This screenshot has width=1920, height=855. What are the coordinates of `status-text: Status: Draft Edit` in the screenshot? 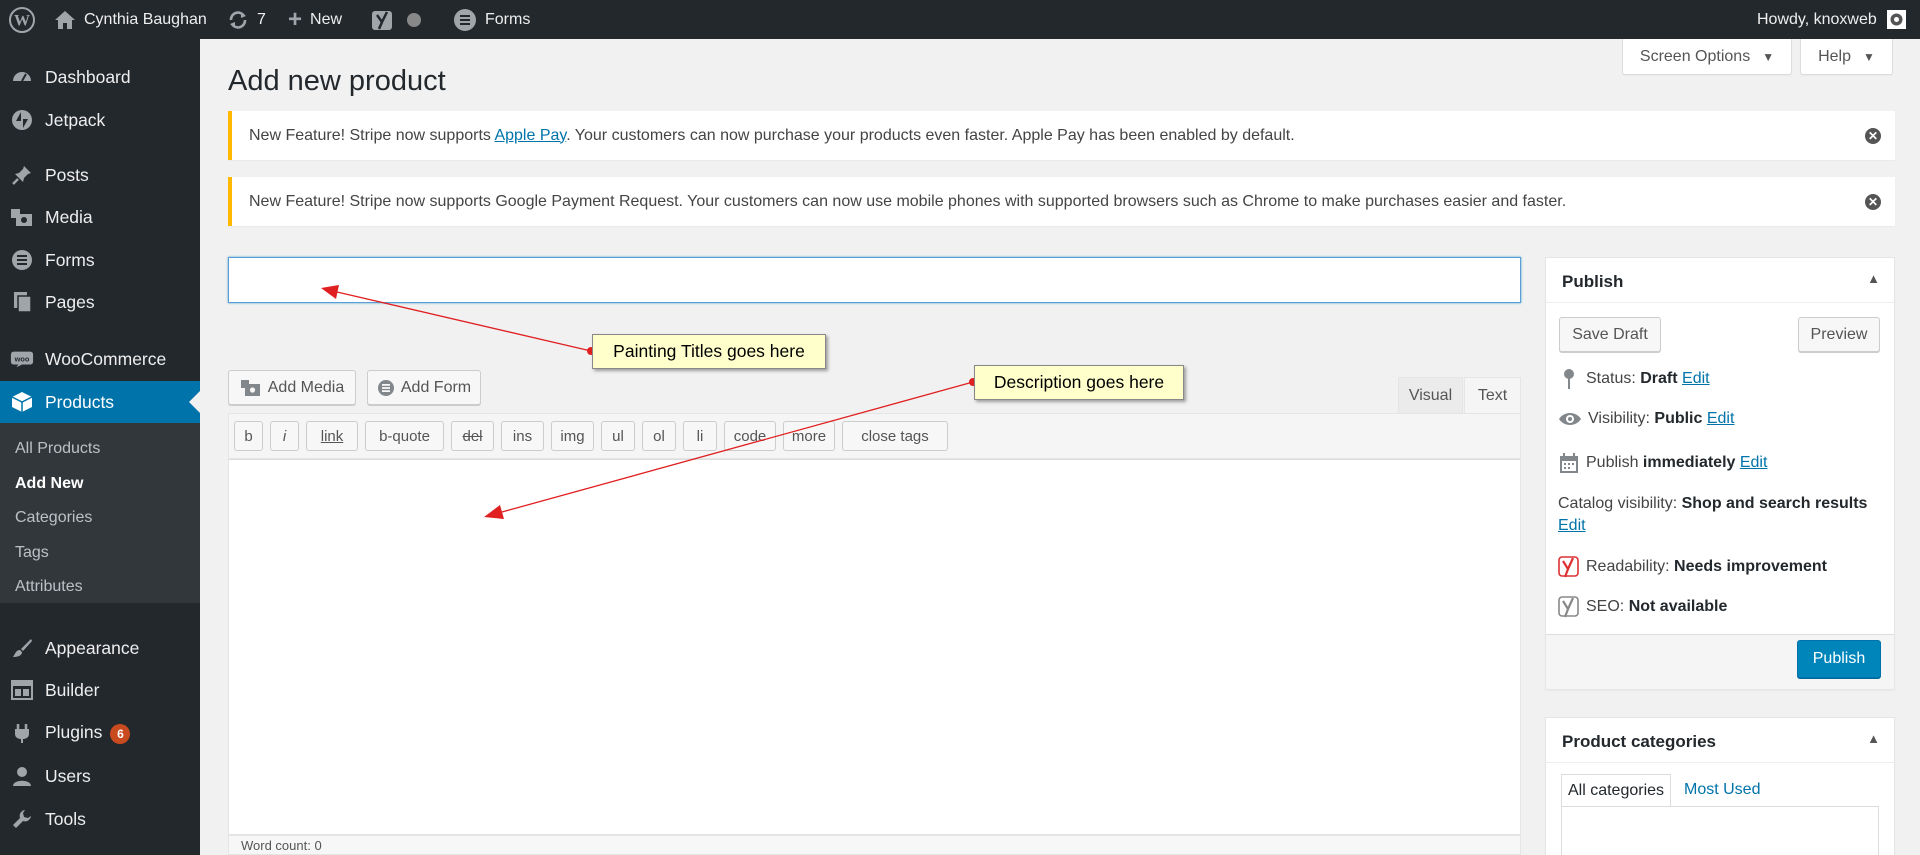 It's located at (1648, 379).